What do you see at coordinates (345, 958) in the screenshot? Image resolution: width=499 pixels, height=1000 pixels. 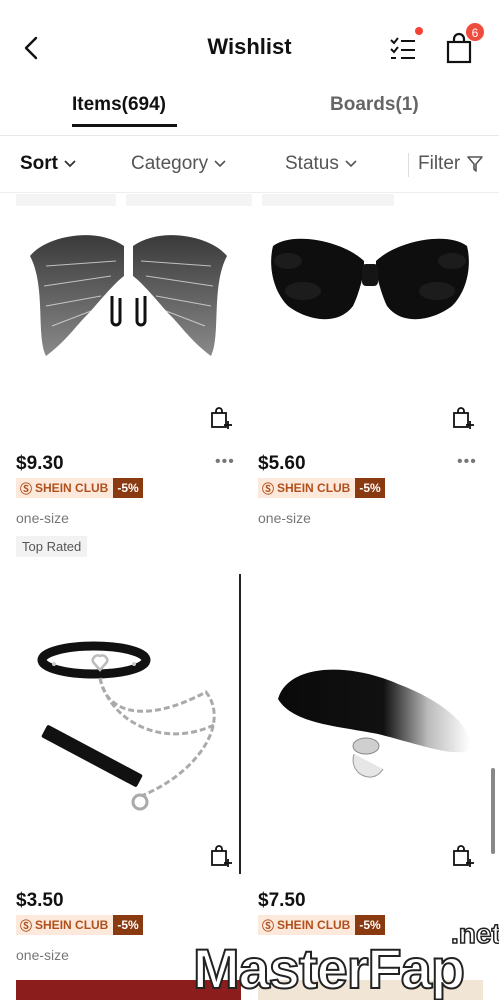 I see `watermark-logo: MasterFap .net` at bounding box center [345, 958].